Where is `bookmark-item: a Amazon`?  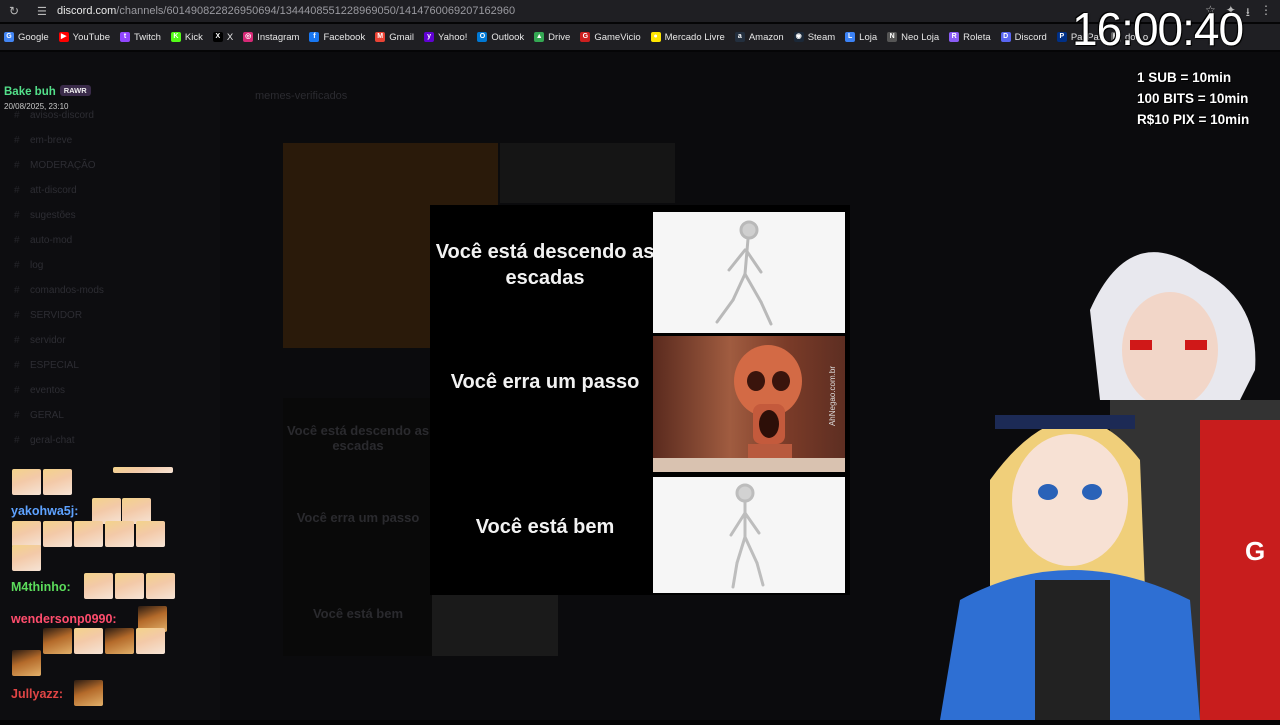
bookmark-item: a Amazon is located at coordinates (759, 37).